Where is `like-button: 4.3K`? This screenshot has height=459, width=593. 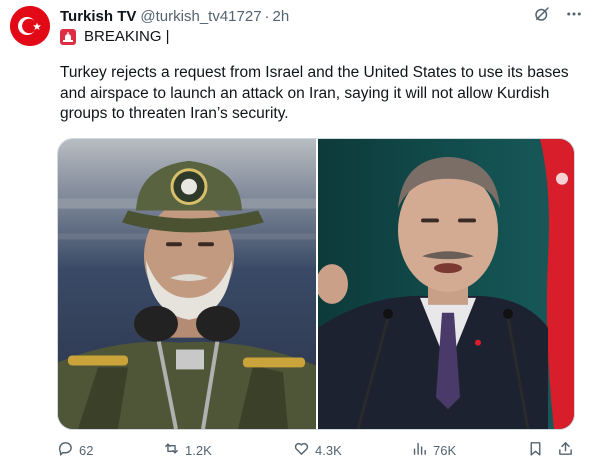 like-button: 4.3K is located at coordinates (317, 449).